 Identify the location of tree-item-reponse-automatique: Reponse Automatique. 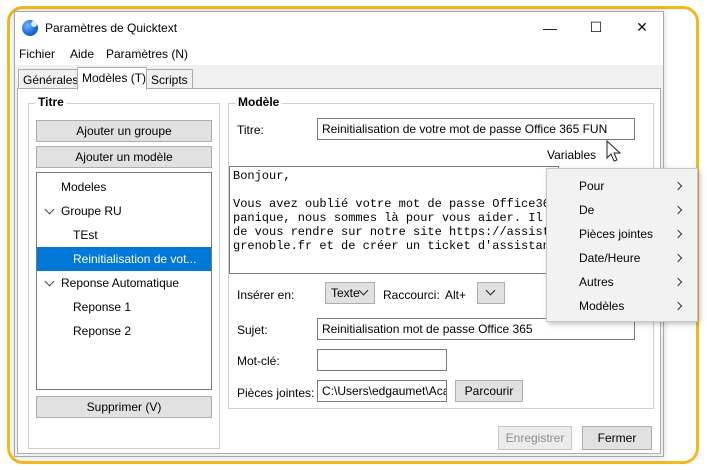
(124, 283).